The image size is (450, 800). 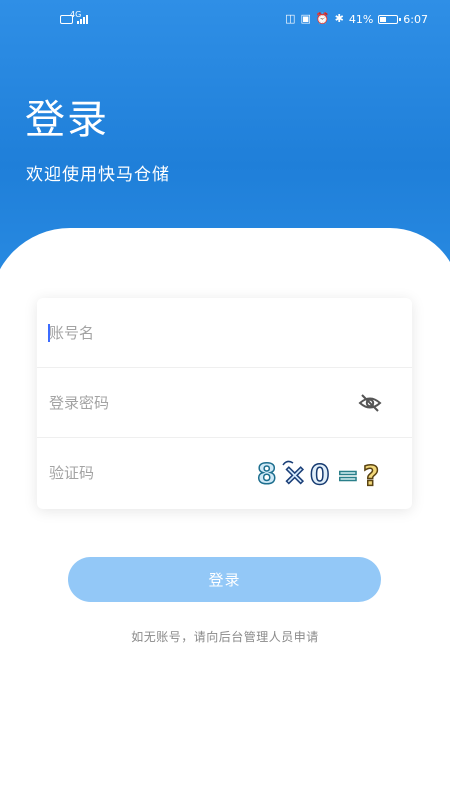 I want to click on battery-level-fill, so click(x=383, y=19).